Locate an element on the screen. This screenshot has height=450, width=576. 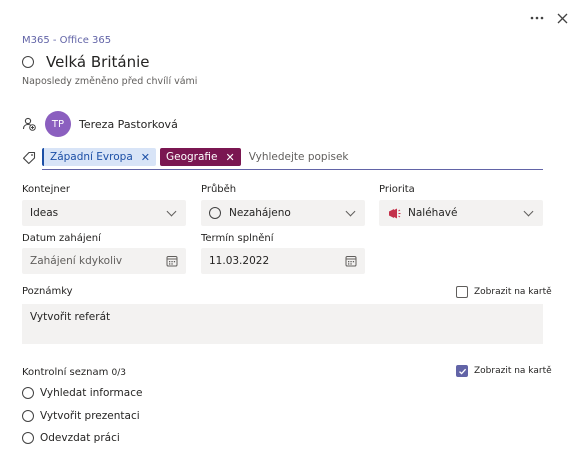
checklist-item: Odevzdat práci is located at coordinates (71, 438).